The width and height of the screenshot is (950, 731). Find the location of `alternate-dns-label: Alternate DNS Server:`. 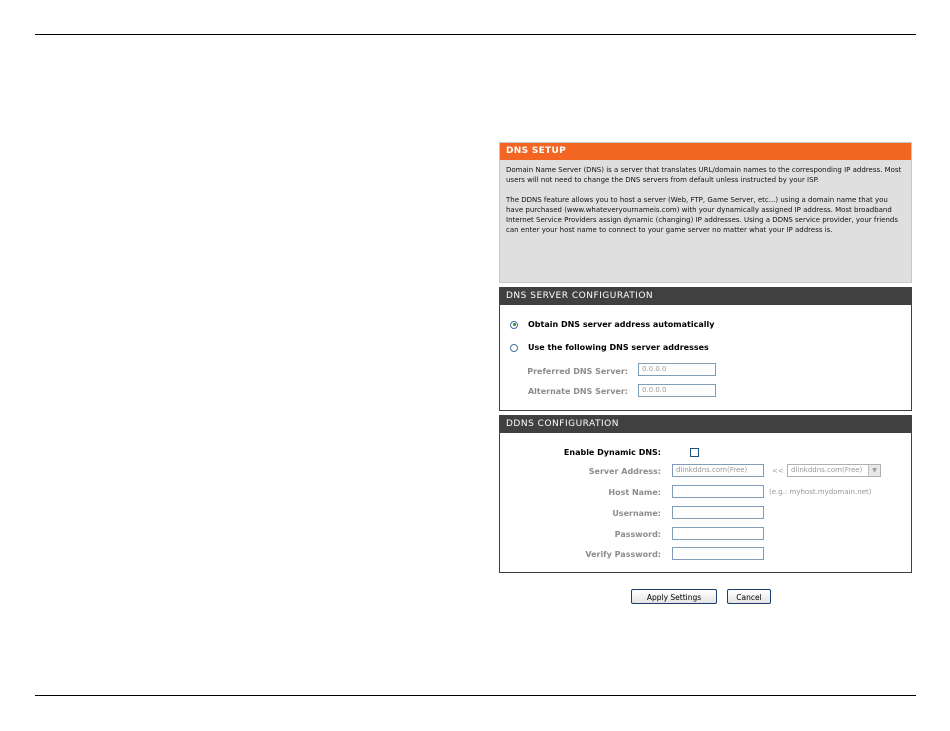

alternate-dns-label: Alternate DNS Server: is located at coordinates (577, 391).